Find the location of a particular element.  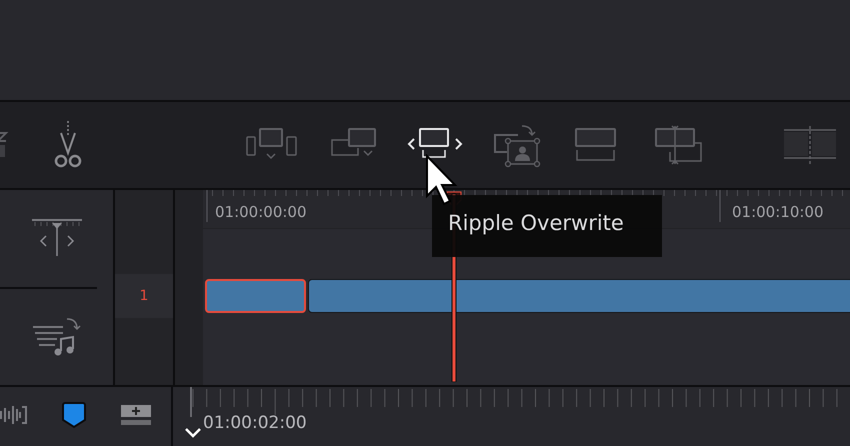

marker-flag-icon is located at coordinates (74, 414).